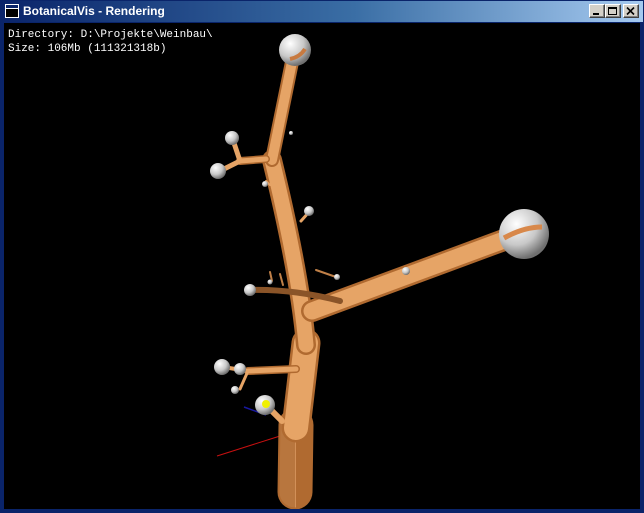 This screenshot has height=513, width=644. I want to click on maximize-icon, so click(612, 11).